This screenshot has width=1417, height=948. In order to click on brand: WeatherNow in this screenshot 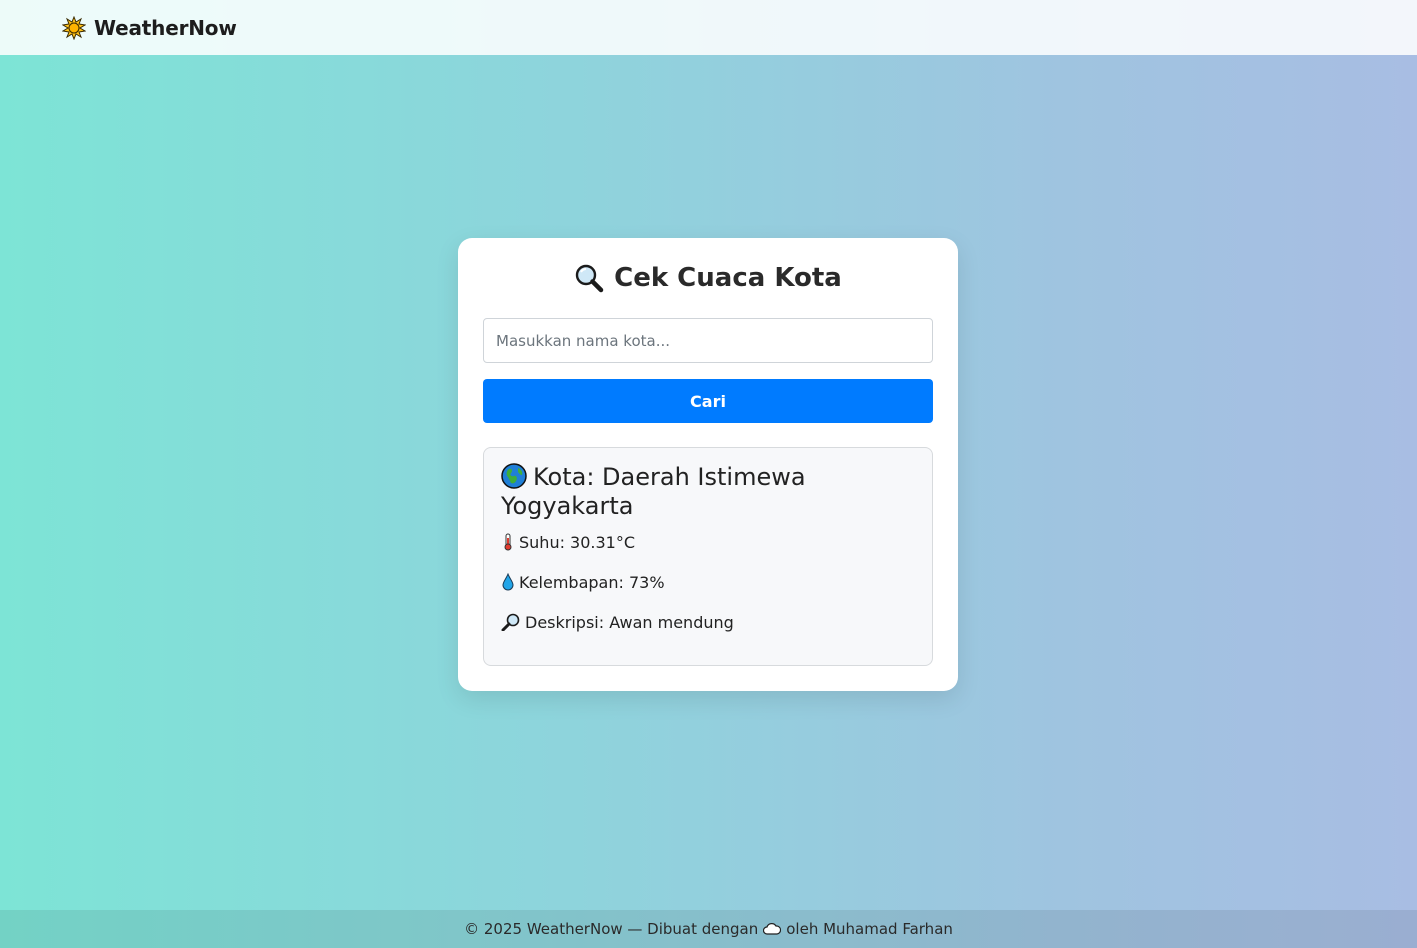, I will do `click(149, 27)`.